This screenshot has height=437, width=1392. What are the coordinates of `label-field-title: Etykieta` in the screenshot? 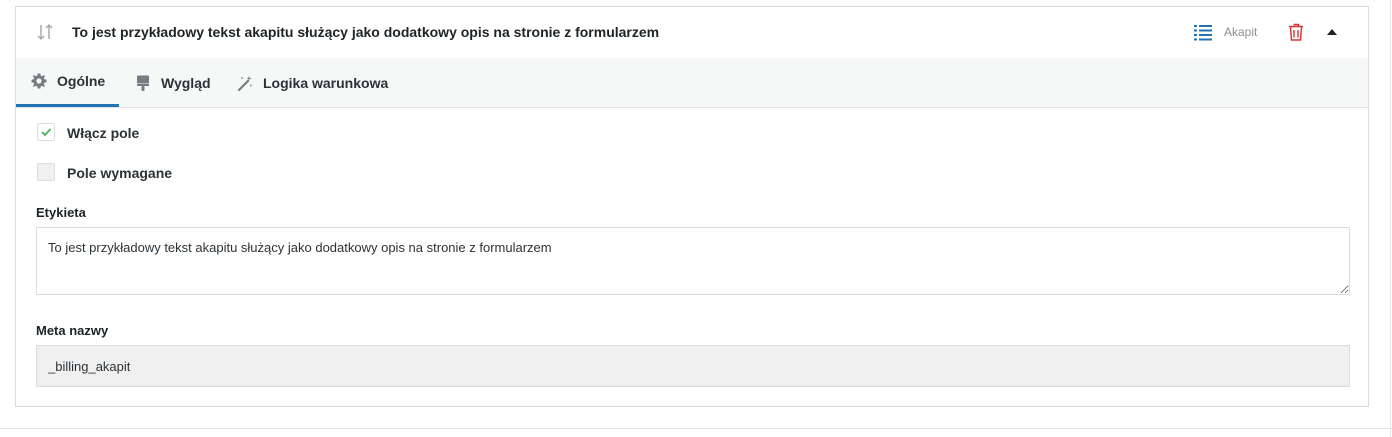 It's located at (61, 212).